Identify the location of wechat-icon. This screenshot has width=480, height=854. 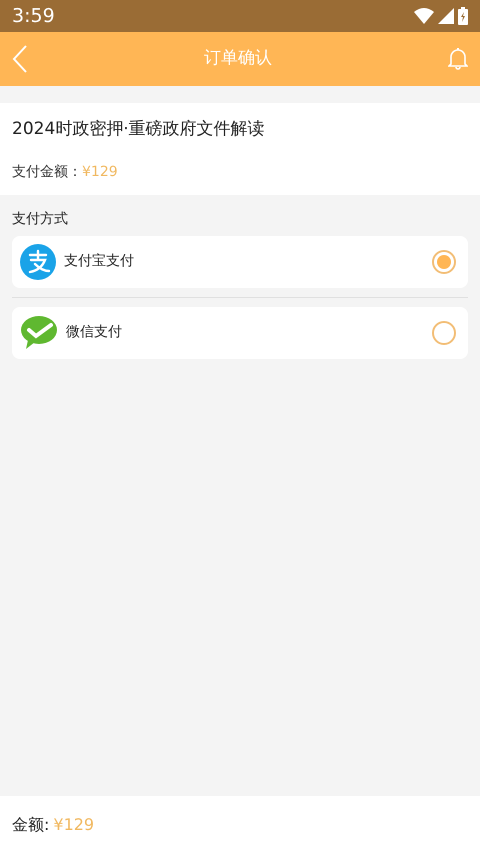
(39, 332).